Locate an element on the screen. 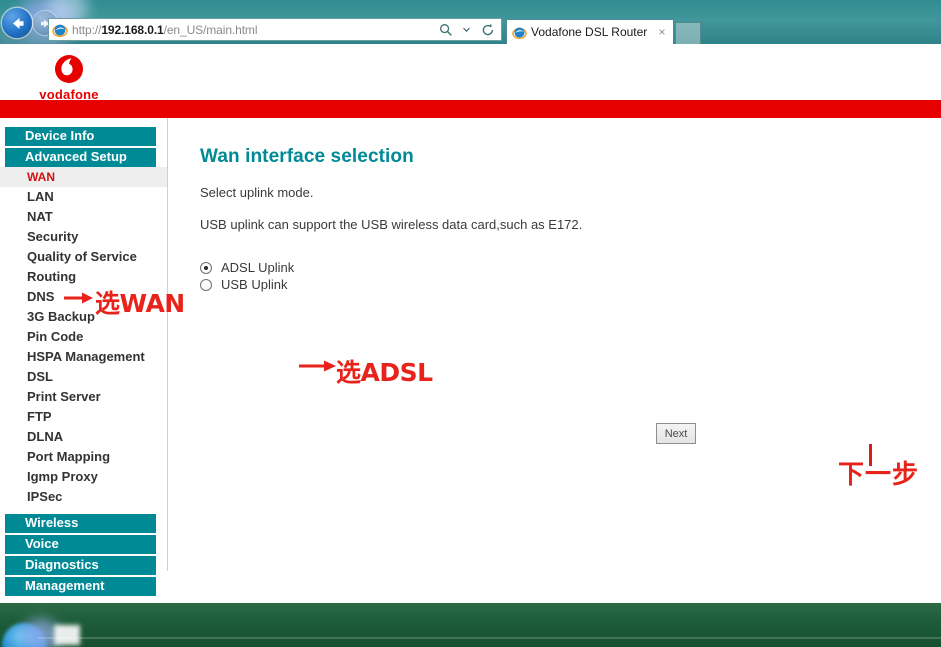  sidebar-item-igmp-proxy: Igmp Proxy is located at coordinates (83, 477).